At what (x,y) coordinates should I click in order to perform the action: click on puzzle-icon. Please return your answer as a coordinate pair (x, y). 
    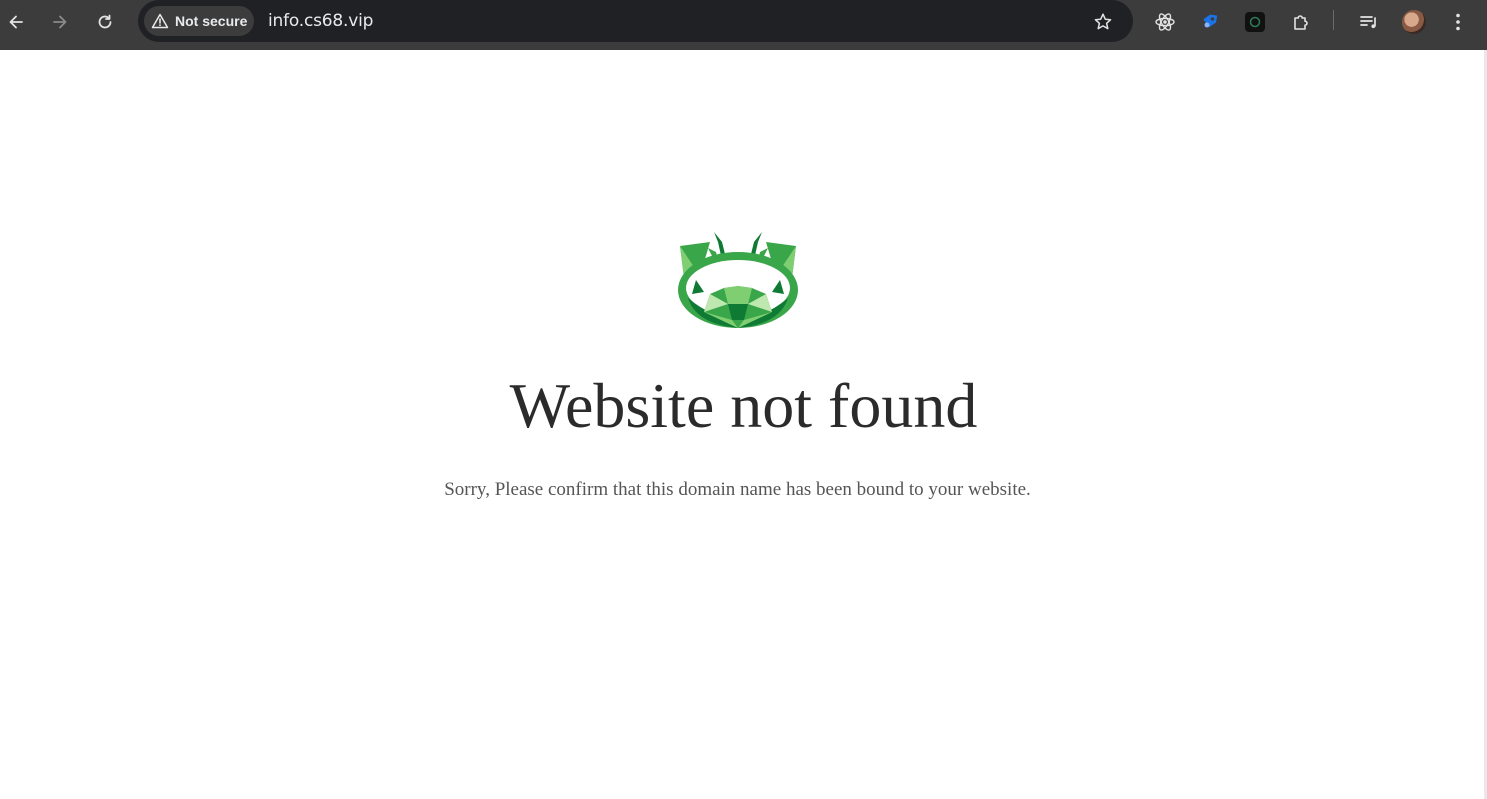
    Looking at the image, I should click on (1301, 22).